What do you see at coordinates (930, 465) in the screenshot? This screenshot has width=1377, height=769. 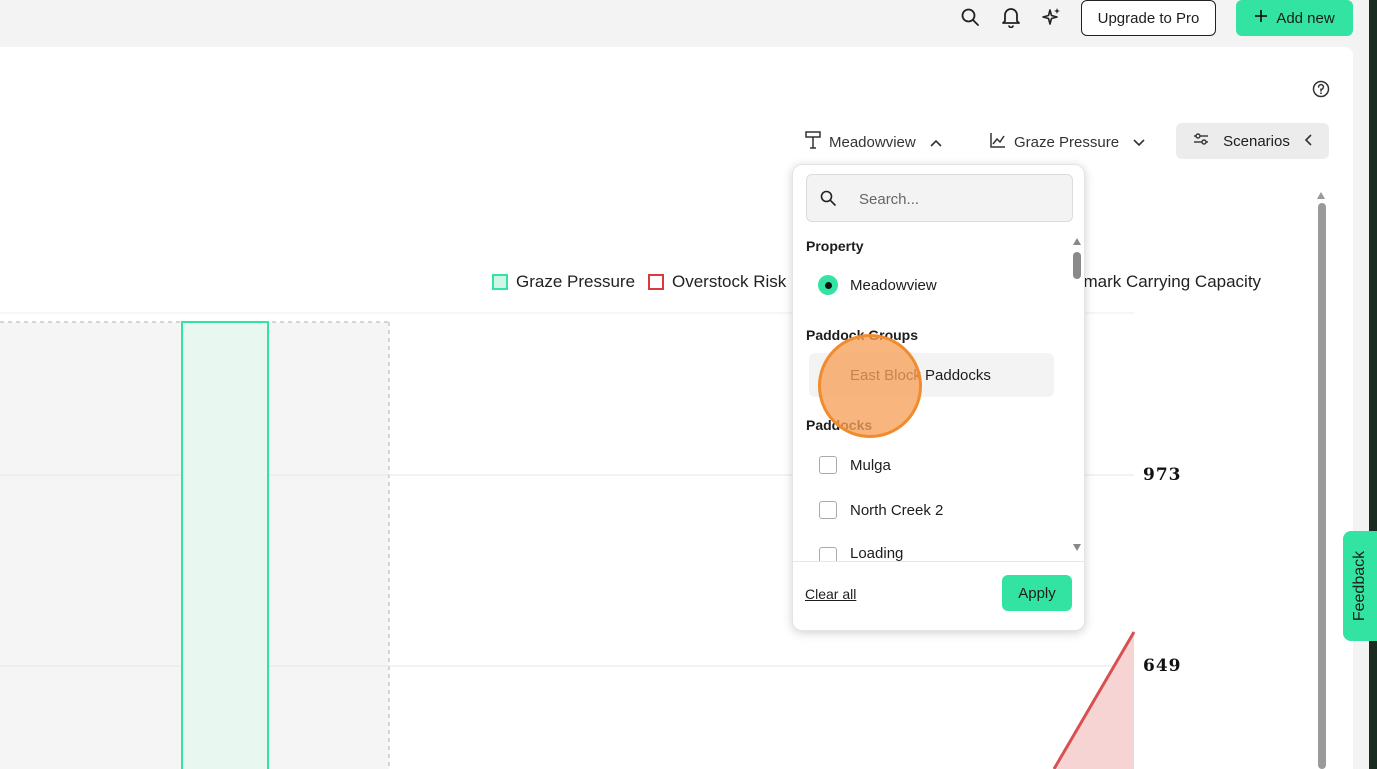 I see `paddock-option-mulga: Mulga` at bounding box center [930, 465].